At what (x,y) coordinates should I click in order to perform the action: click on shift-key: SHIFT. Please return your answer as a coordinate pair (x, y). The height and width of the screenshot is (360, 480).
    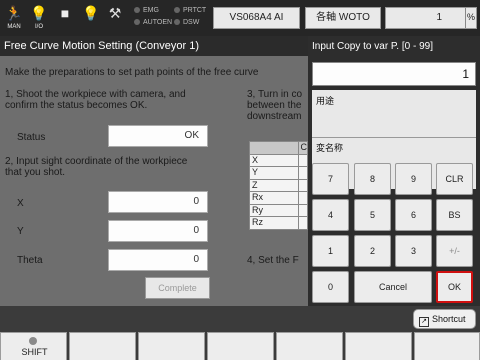
    Looking at the image, I should click on (33, 346).